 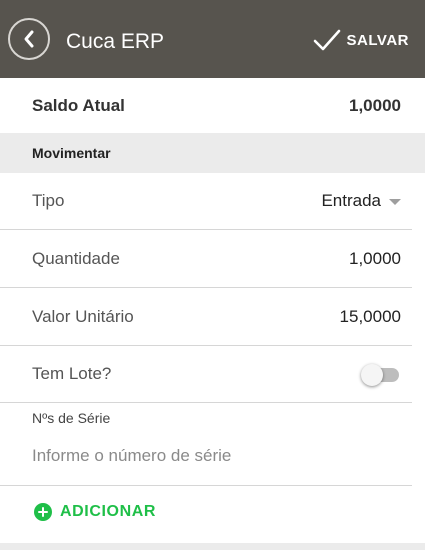 I want to click on tipo-select: Entrada, so click(x=361, y=201).